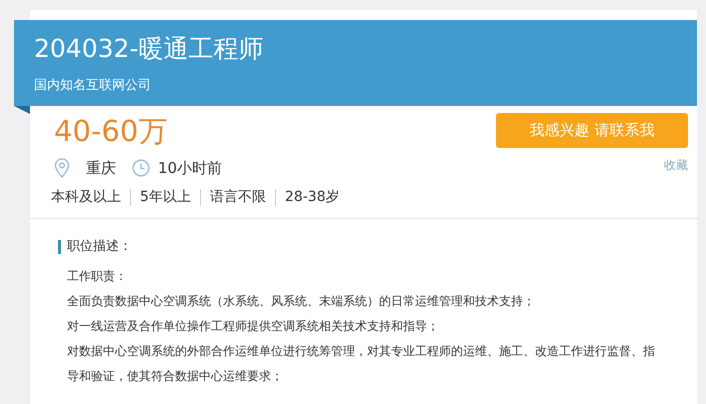  What do you see at coordinates (149, 49) in the screenshot?
I see `job-title: 204032-暖通工程师` at bounding box center [149, 49].